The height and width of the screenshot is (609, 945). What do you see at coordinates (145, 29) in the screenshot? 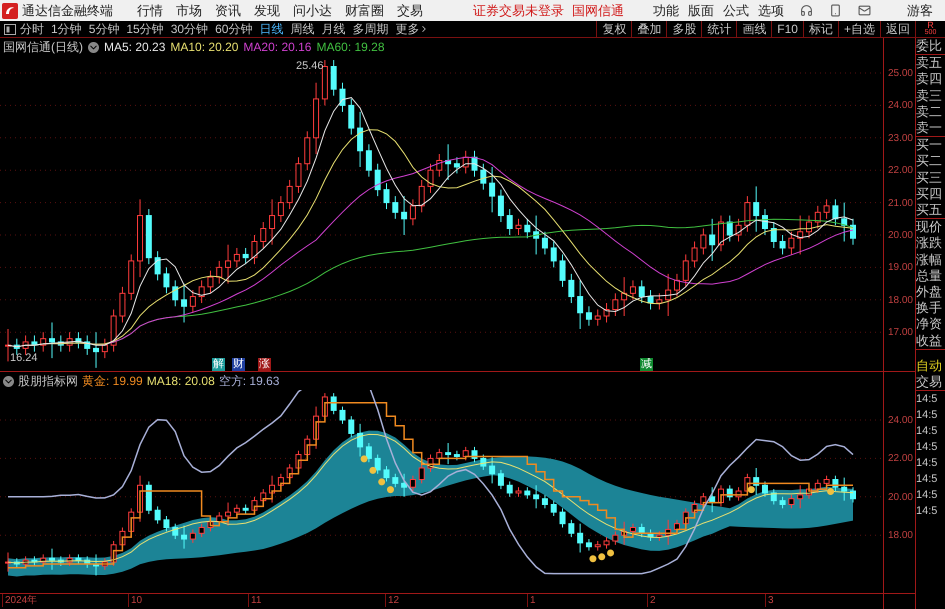
I see `period-tab: 15分钟` at bounding box center [145, 29].